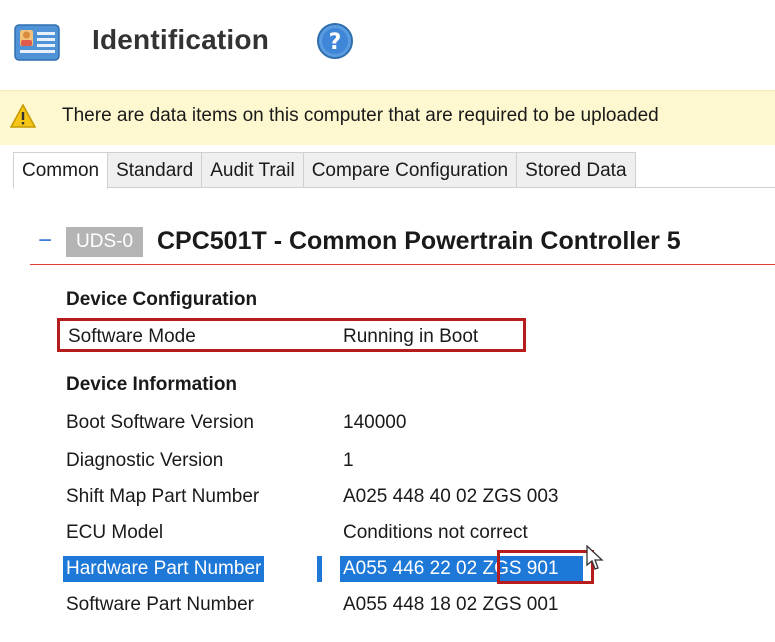  I want to click on boot-software-version-label: Boot Software Version, so click(160, 422).